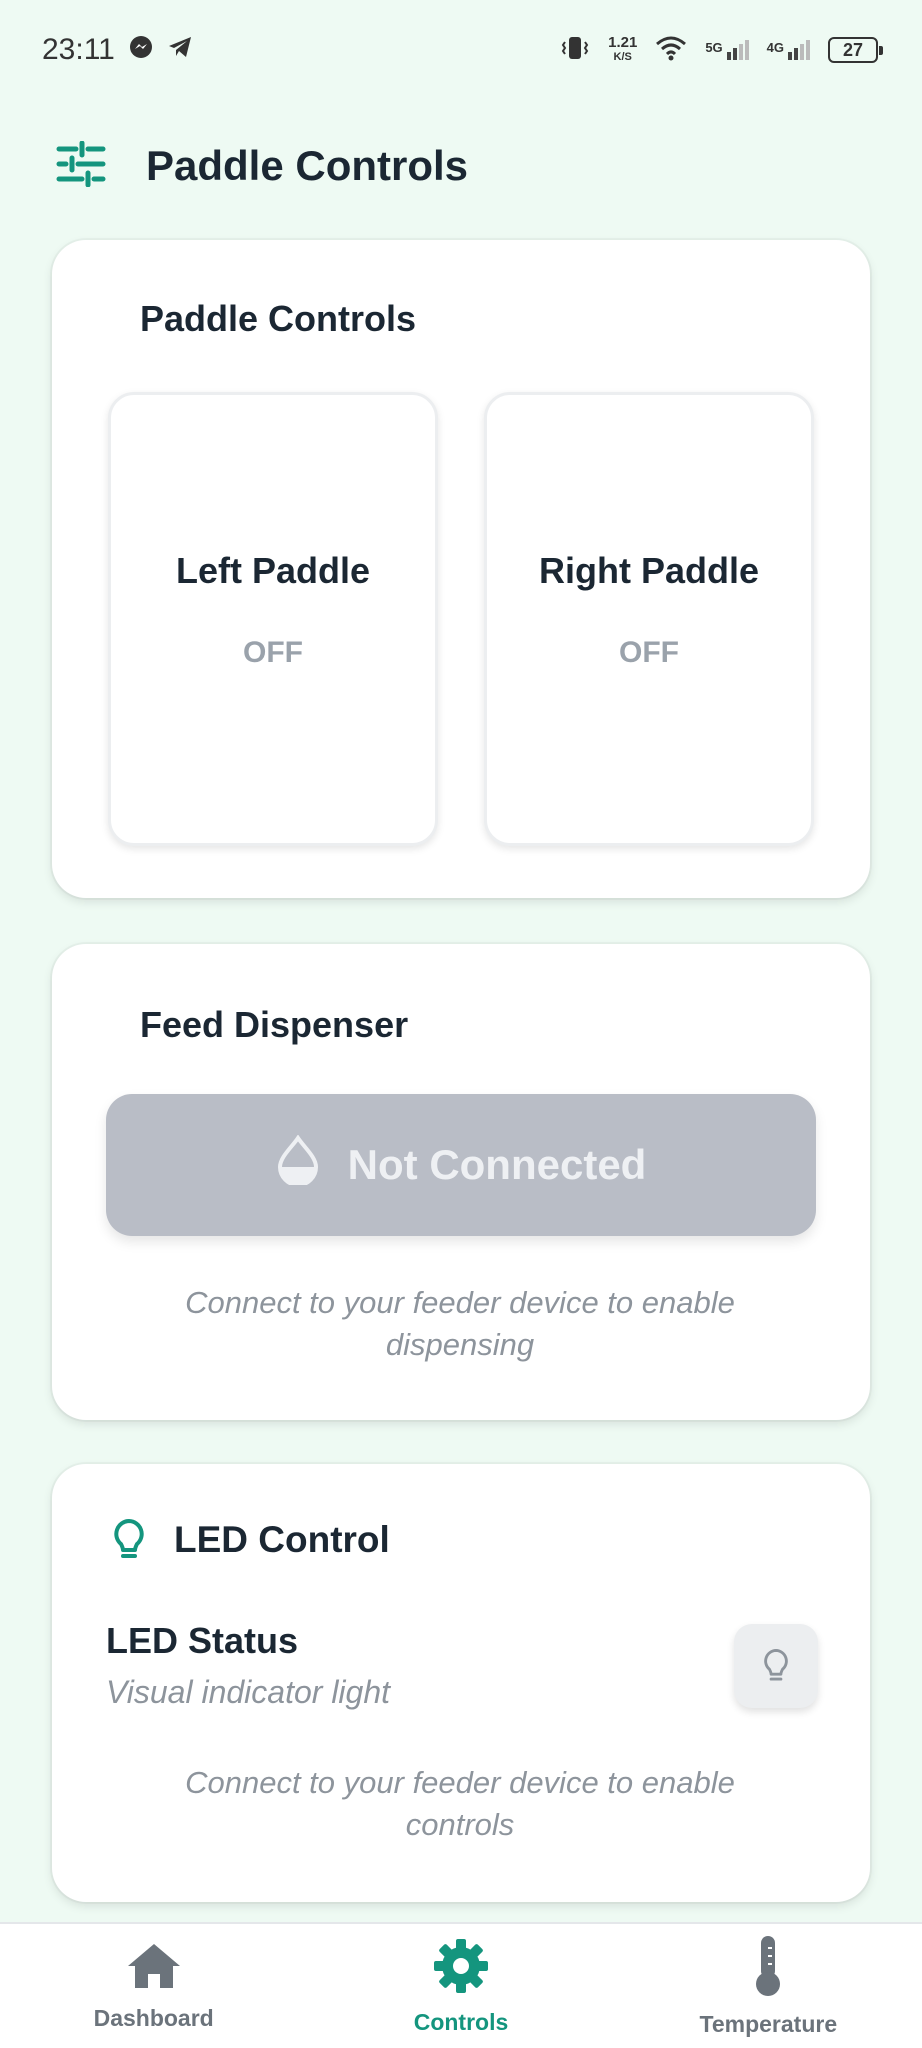 Image resolution: width=922 pixels, height=2048 pixels. Describe the element at coordinates (298, 1164) in the screenshot. I see `water-drop-icon` at that location.